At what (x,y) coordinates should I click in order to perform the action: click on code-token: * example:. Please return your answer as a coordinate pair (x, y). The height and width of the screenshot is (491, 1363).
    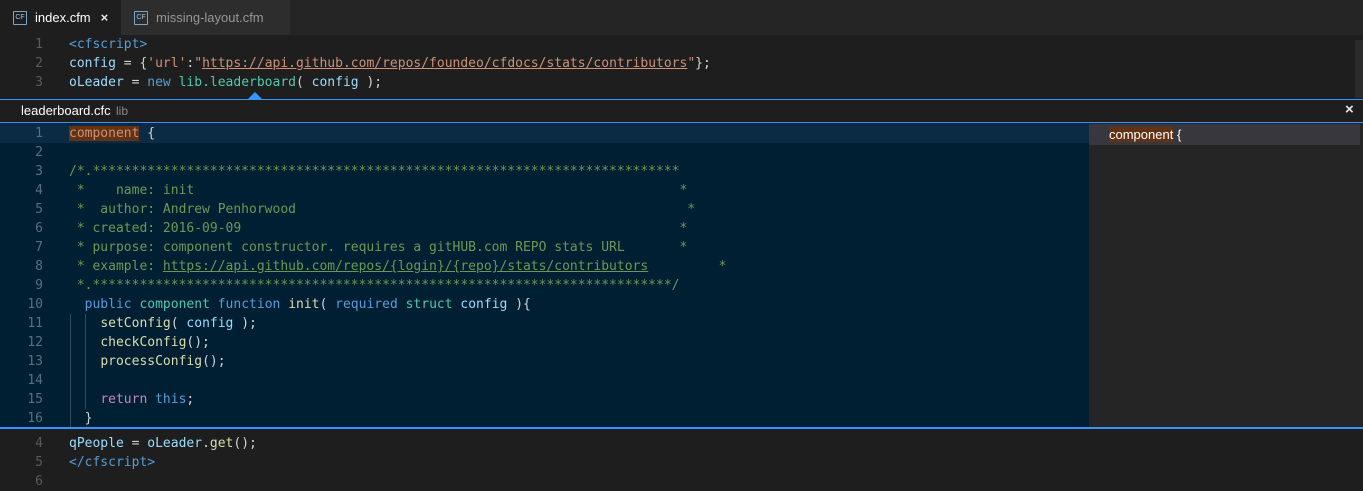
    Looking at the image, I should click on (116, 266).